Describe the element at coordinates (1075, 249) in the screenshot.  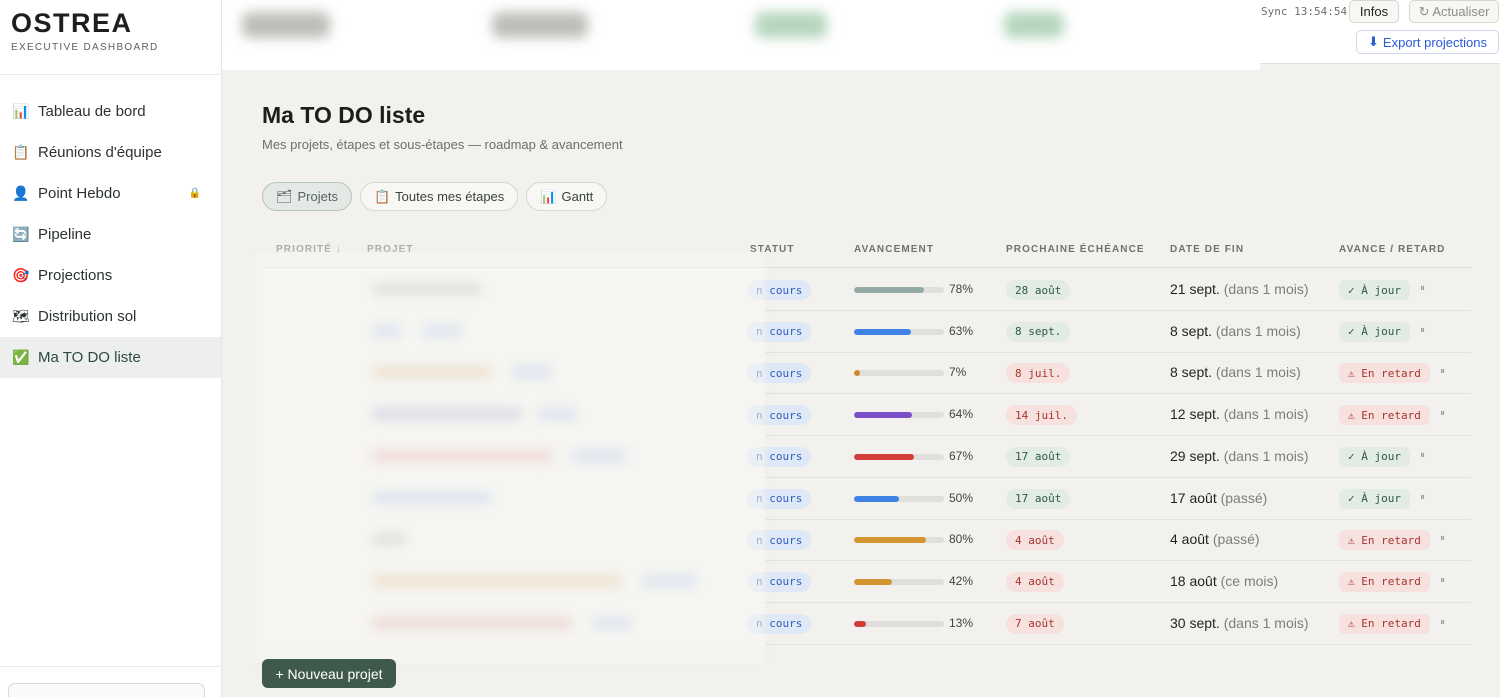
I see `column-echeance: PROCHAINE ÉCHÉANCE` at that location.